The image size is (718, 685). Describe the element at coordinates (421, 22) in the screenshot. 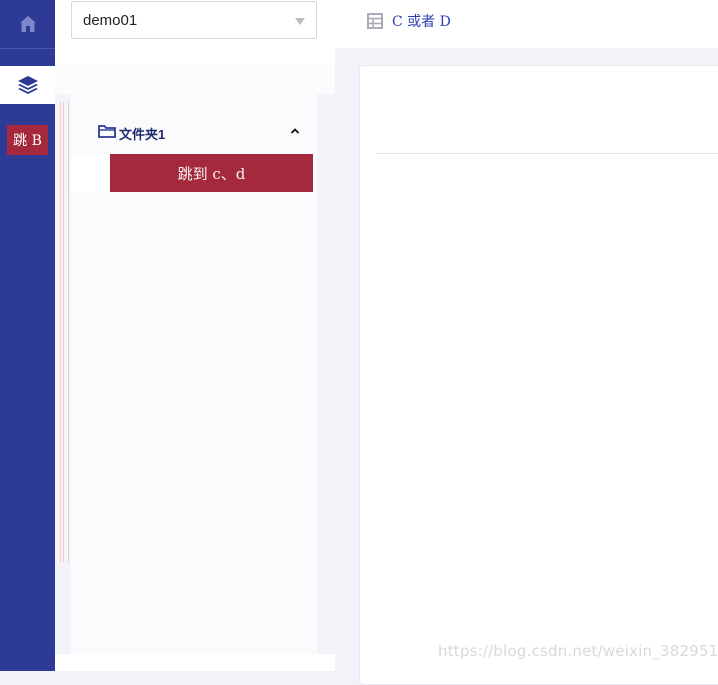

I see `page-title: C 或者 D` at that location.